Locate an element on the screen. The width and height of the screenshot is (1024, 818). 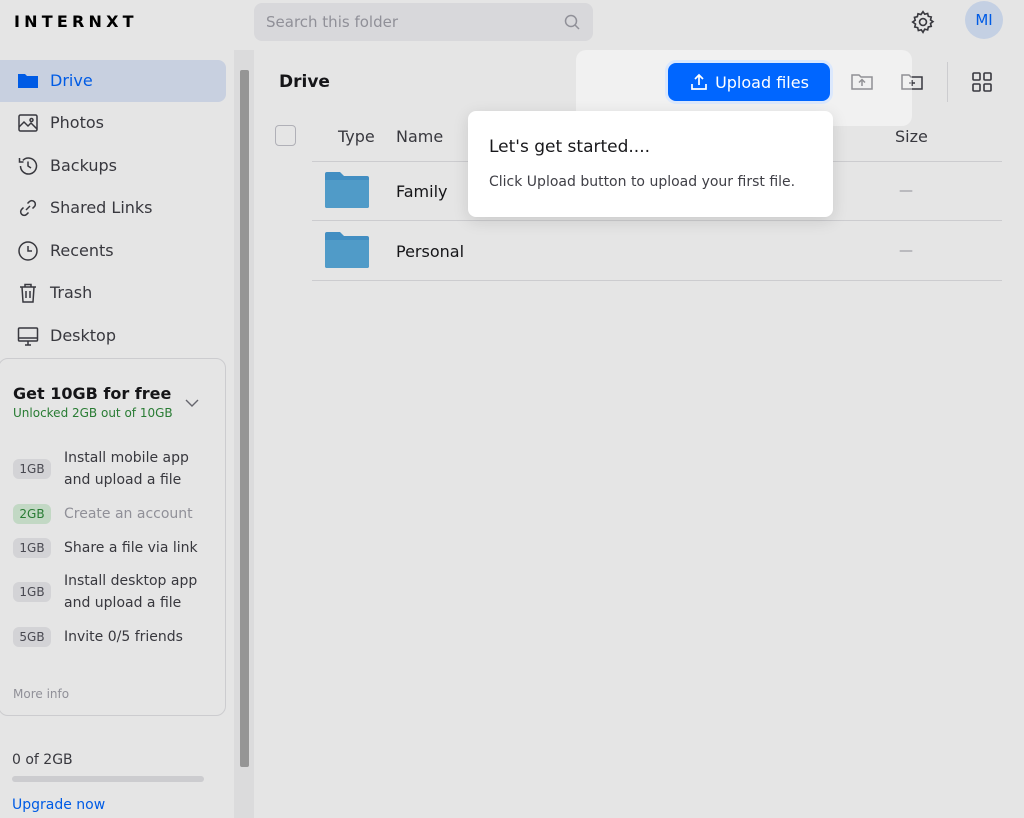
storage-usage: 0 of 2GB is located at coordinates (42, 760).